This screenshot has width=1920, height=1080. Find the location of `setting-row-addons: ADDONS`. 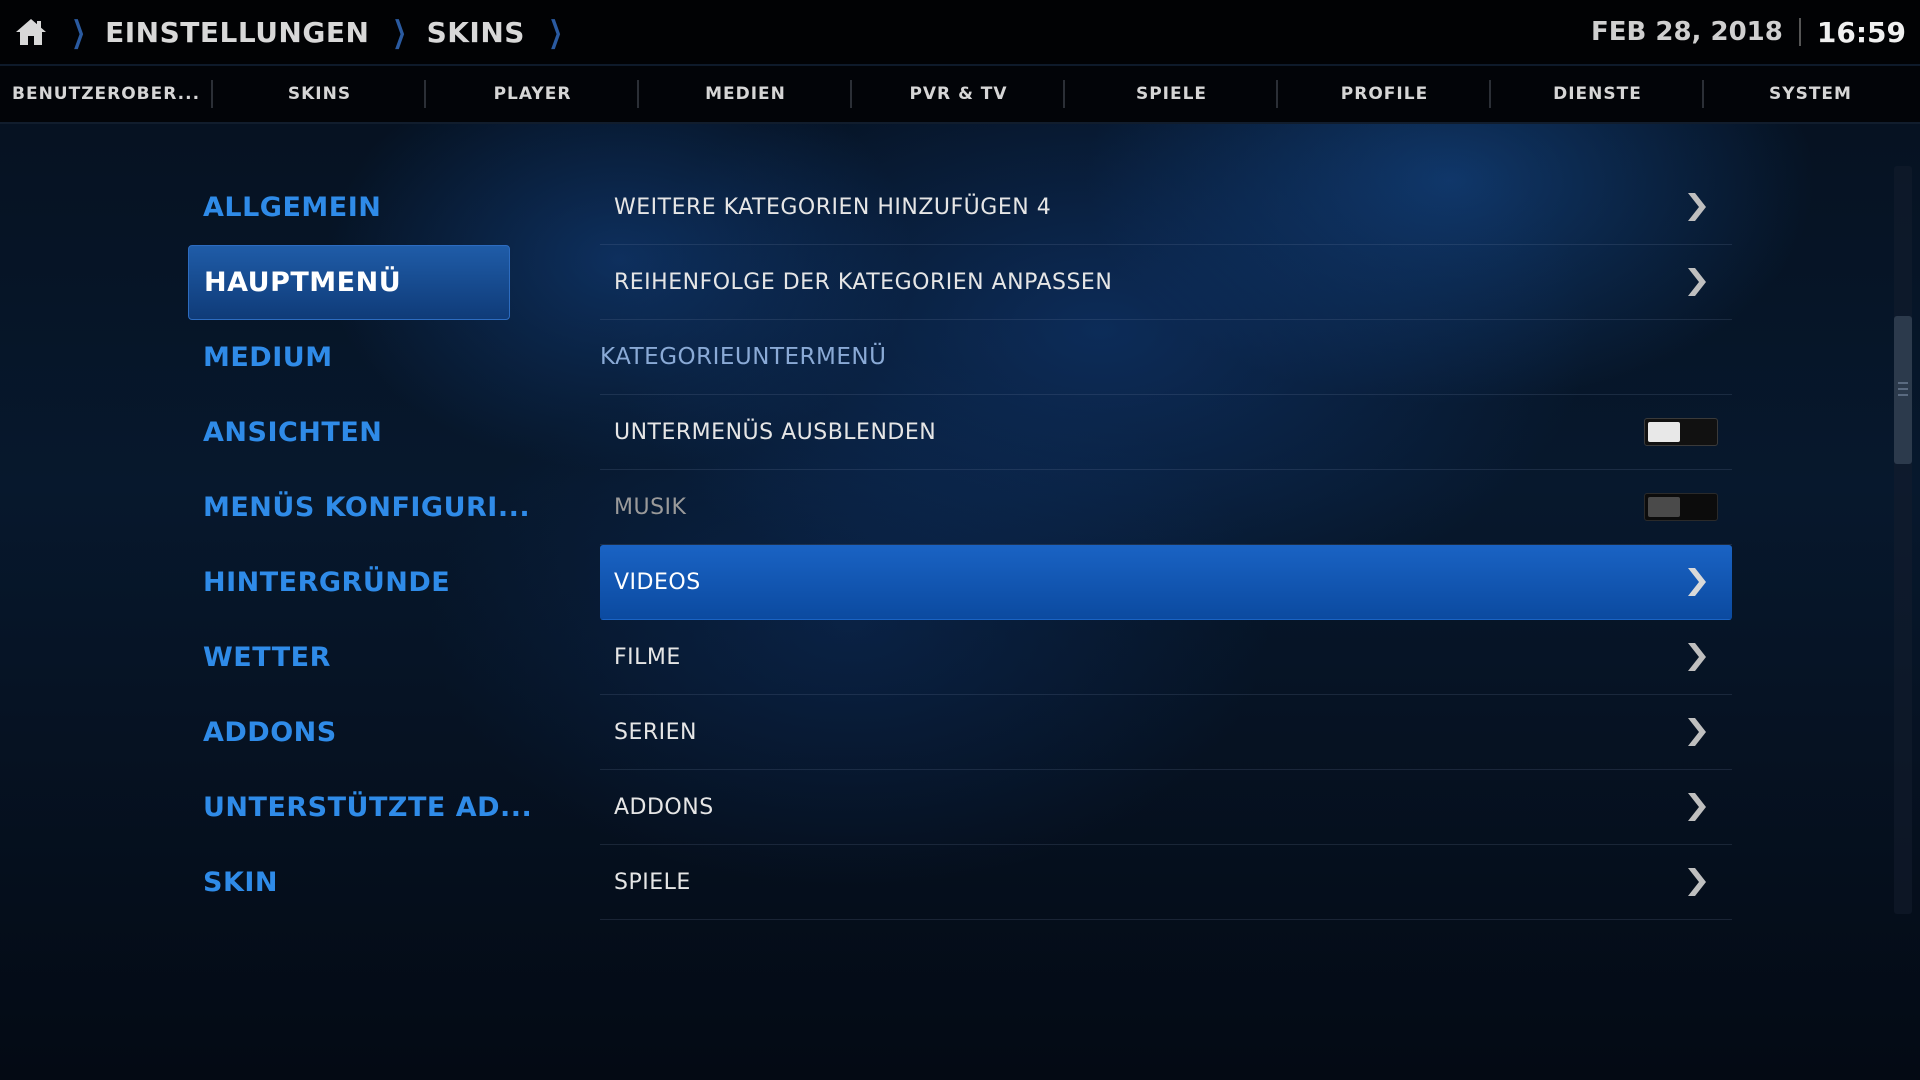

setting-row-addons: ADDONS is located at coordinates (1166, 807).